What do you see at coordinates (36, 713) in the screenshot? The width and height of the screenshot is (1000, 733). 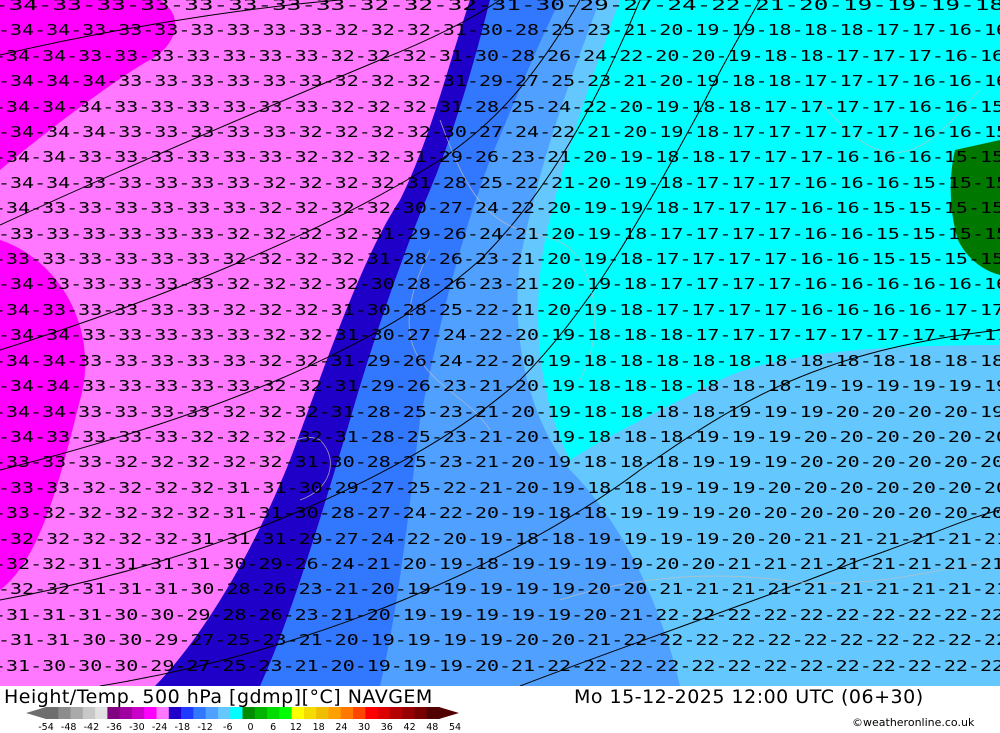 I see `legend-arrow-left` at bounding box center [36, 713].